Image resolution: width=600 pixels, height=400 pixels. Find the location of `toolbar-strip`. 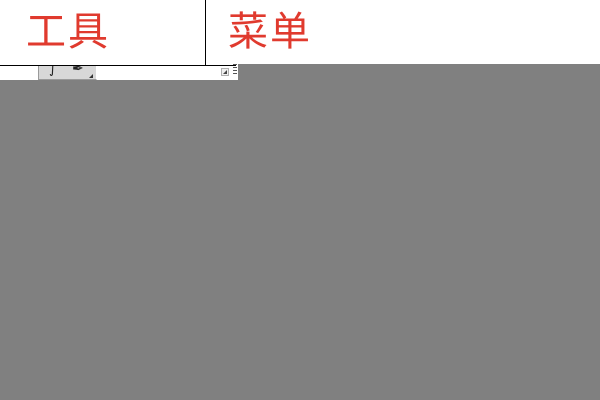

toolbar-strip is located at coordinates (119, 73).